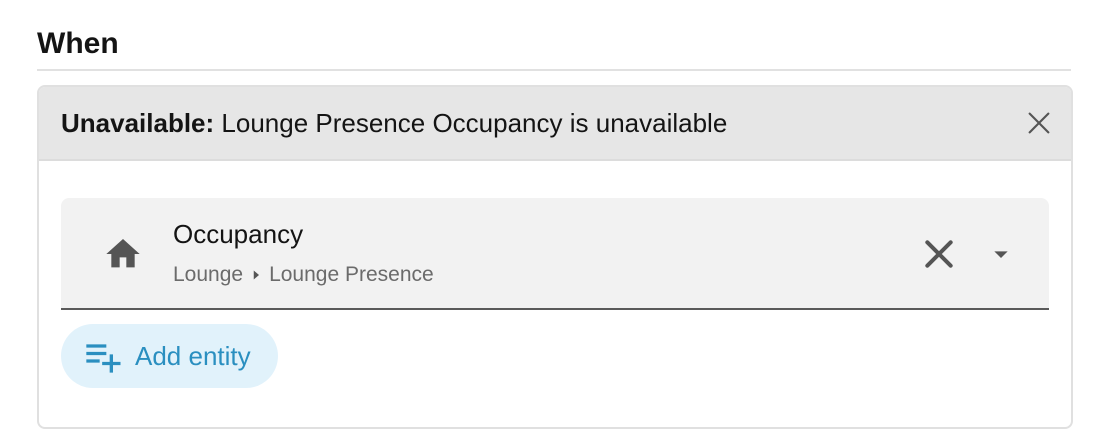  What do you see at coordinates (939, 254) in the screenshot?
I see `clear-entity-icon` at bounding box center [939, 254].